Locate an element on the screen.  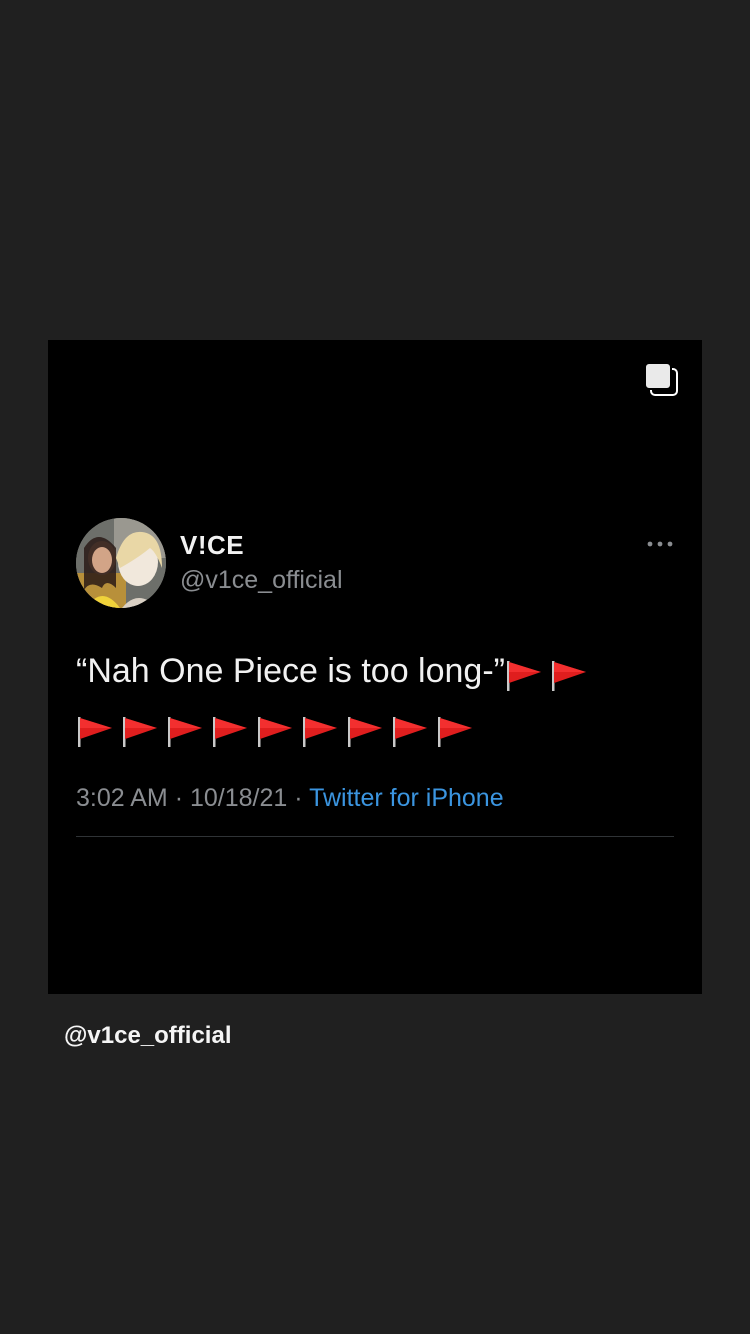
caption-mention: @v1ce_official is located at coordinates (147, 1036).